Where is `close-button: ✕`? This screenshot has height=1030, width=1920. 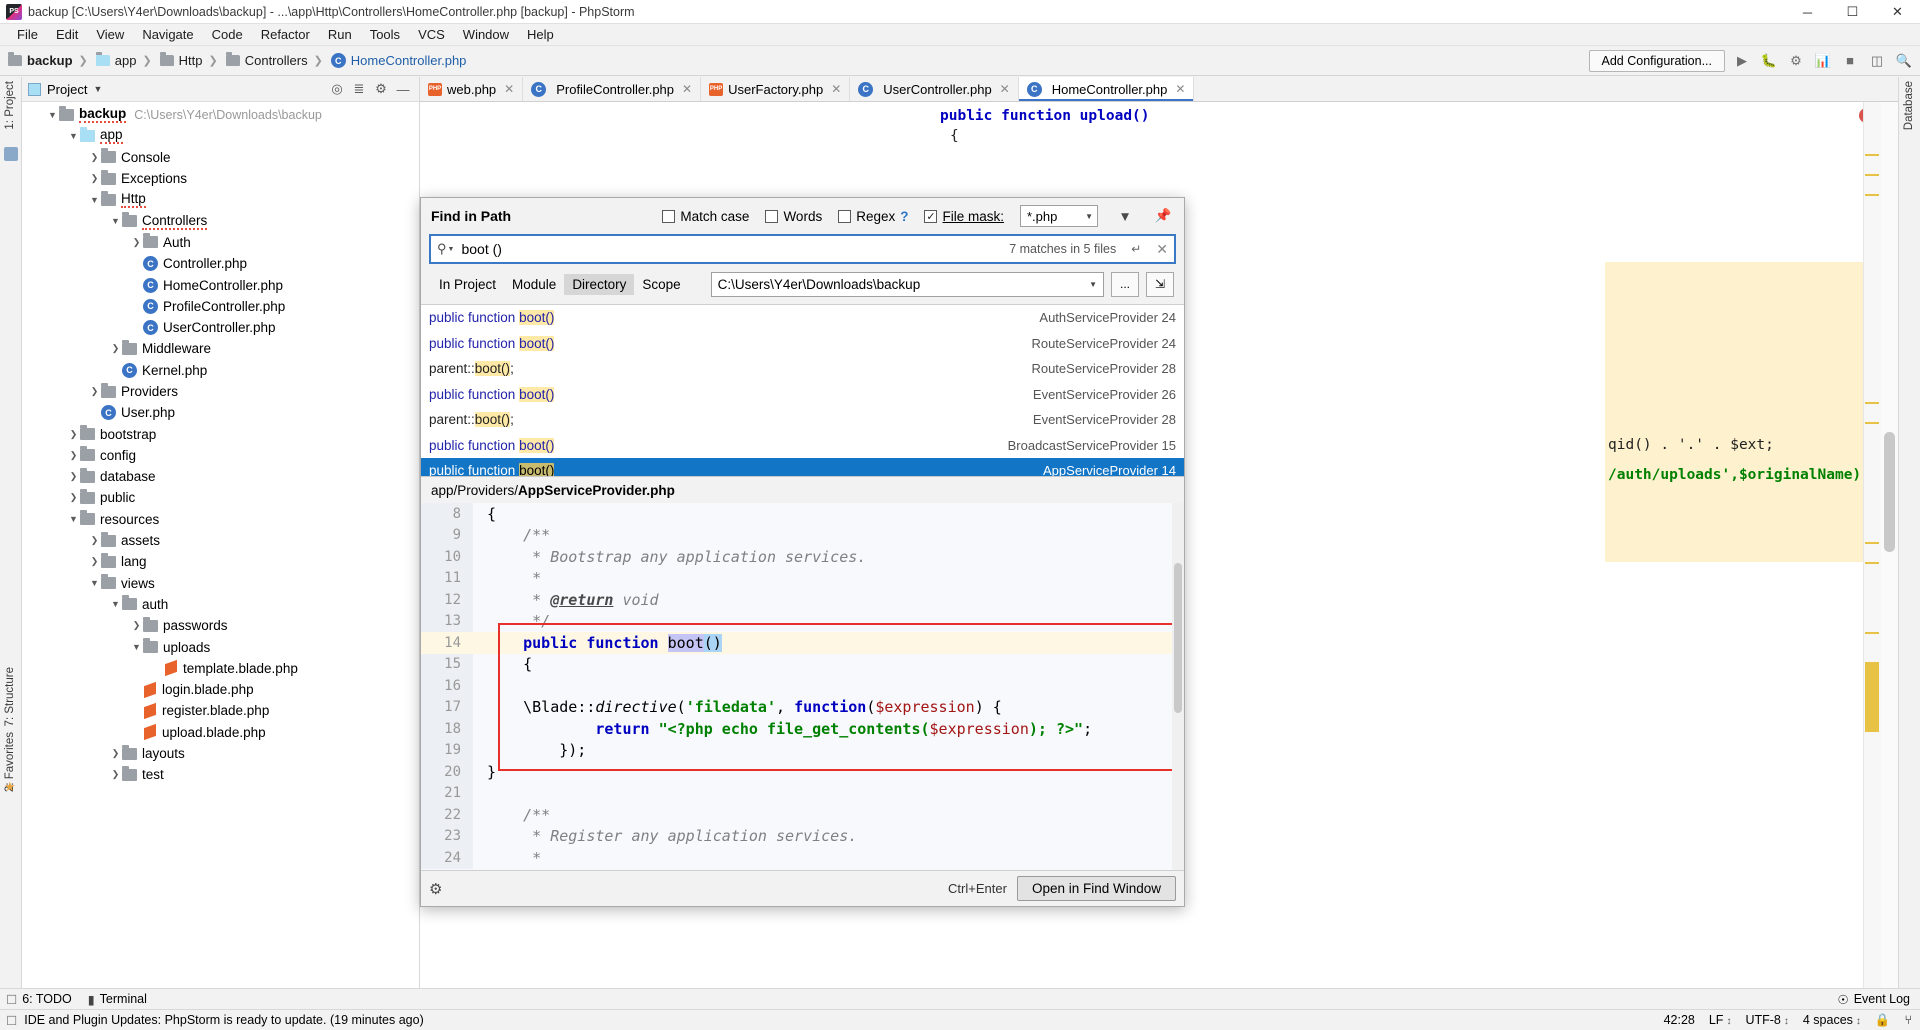
close-button: ✕ is located at coordinates (1897, 12).